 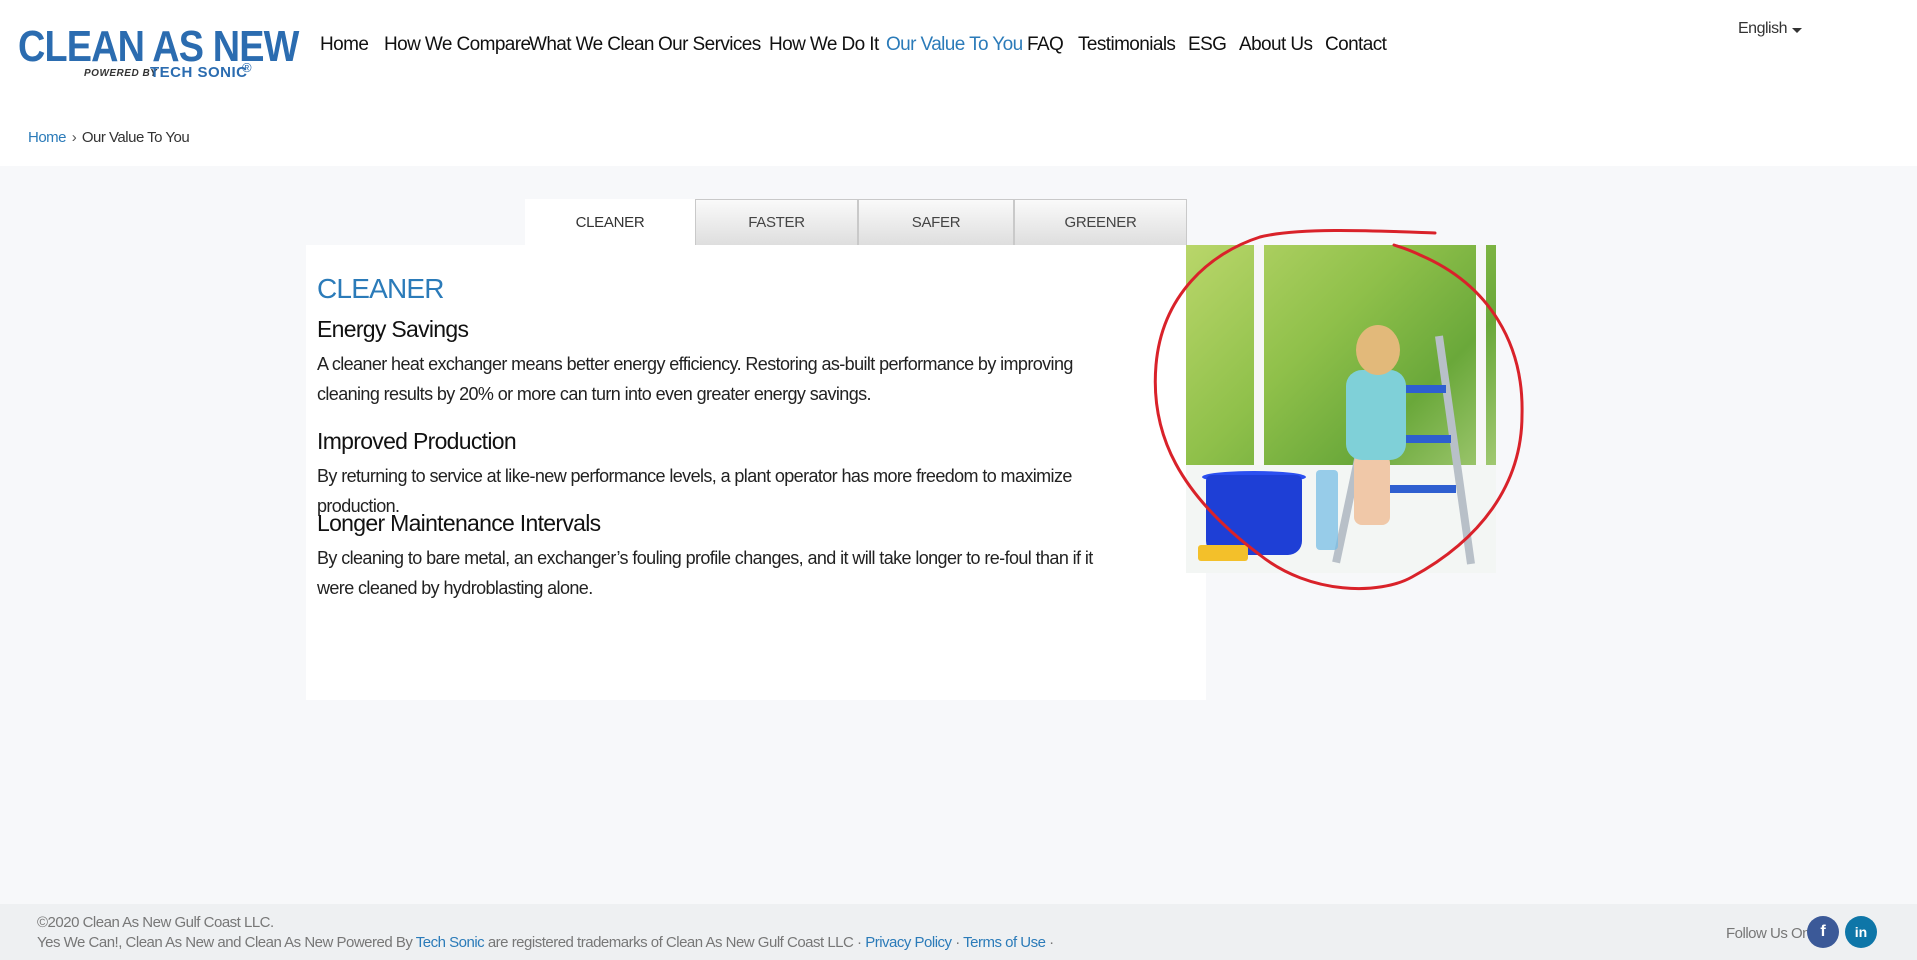 I want to click on breadcrumb: Home › Our Value To You, so click(x=109, y=137).